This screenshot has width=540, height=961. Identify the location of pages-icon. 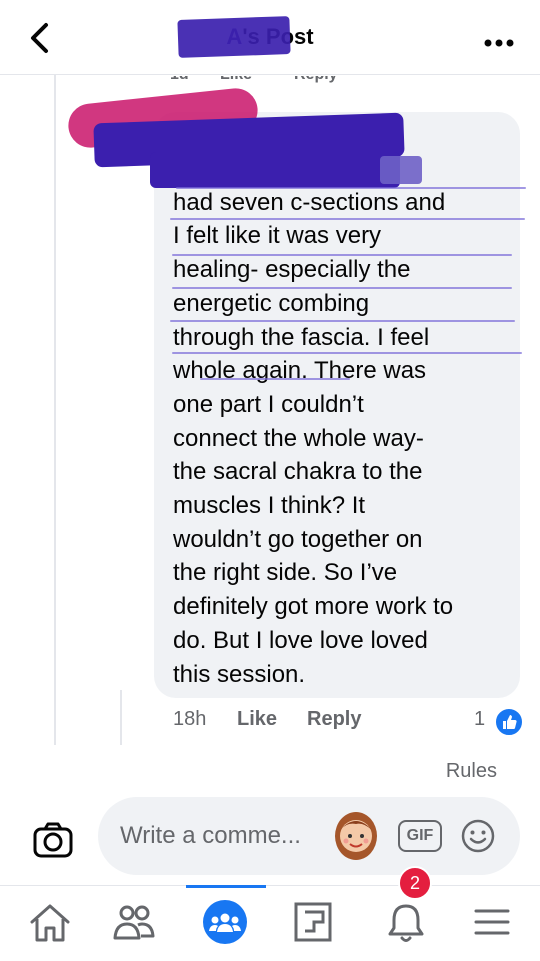
(313, 922).